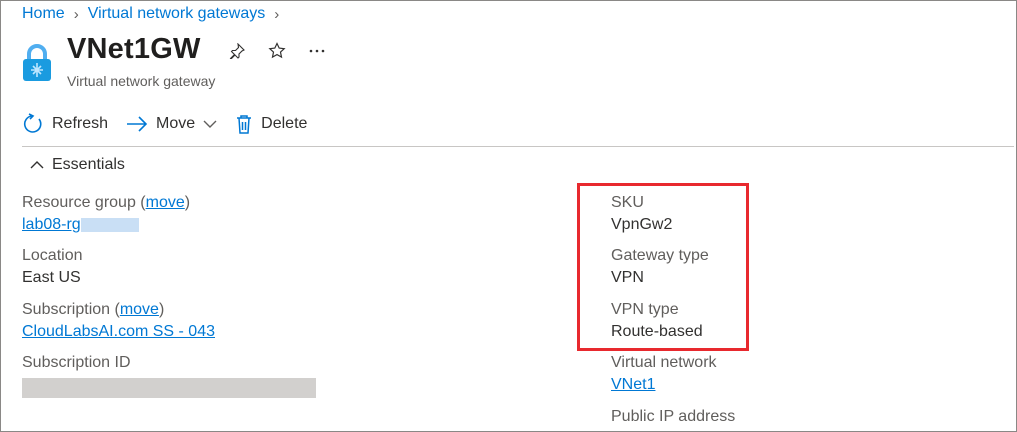  Describe the element at coordinates (80, 123) in the screenshot. I see `refresh-label: Refresh` at that location.